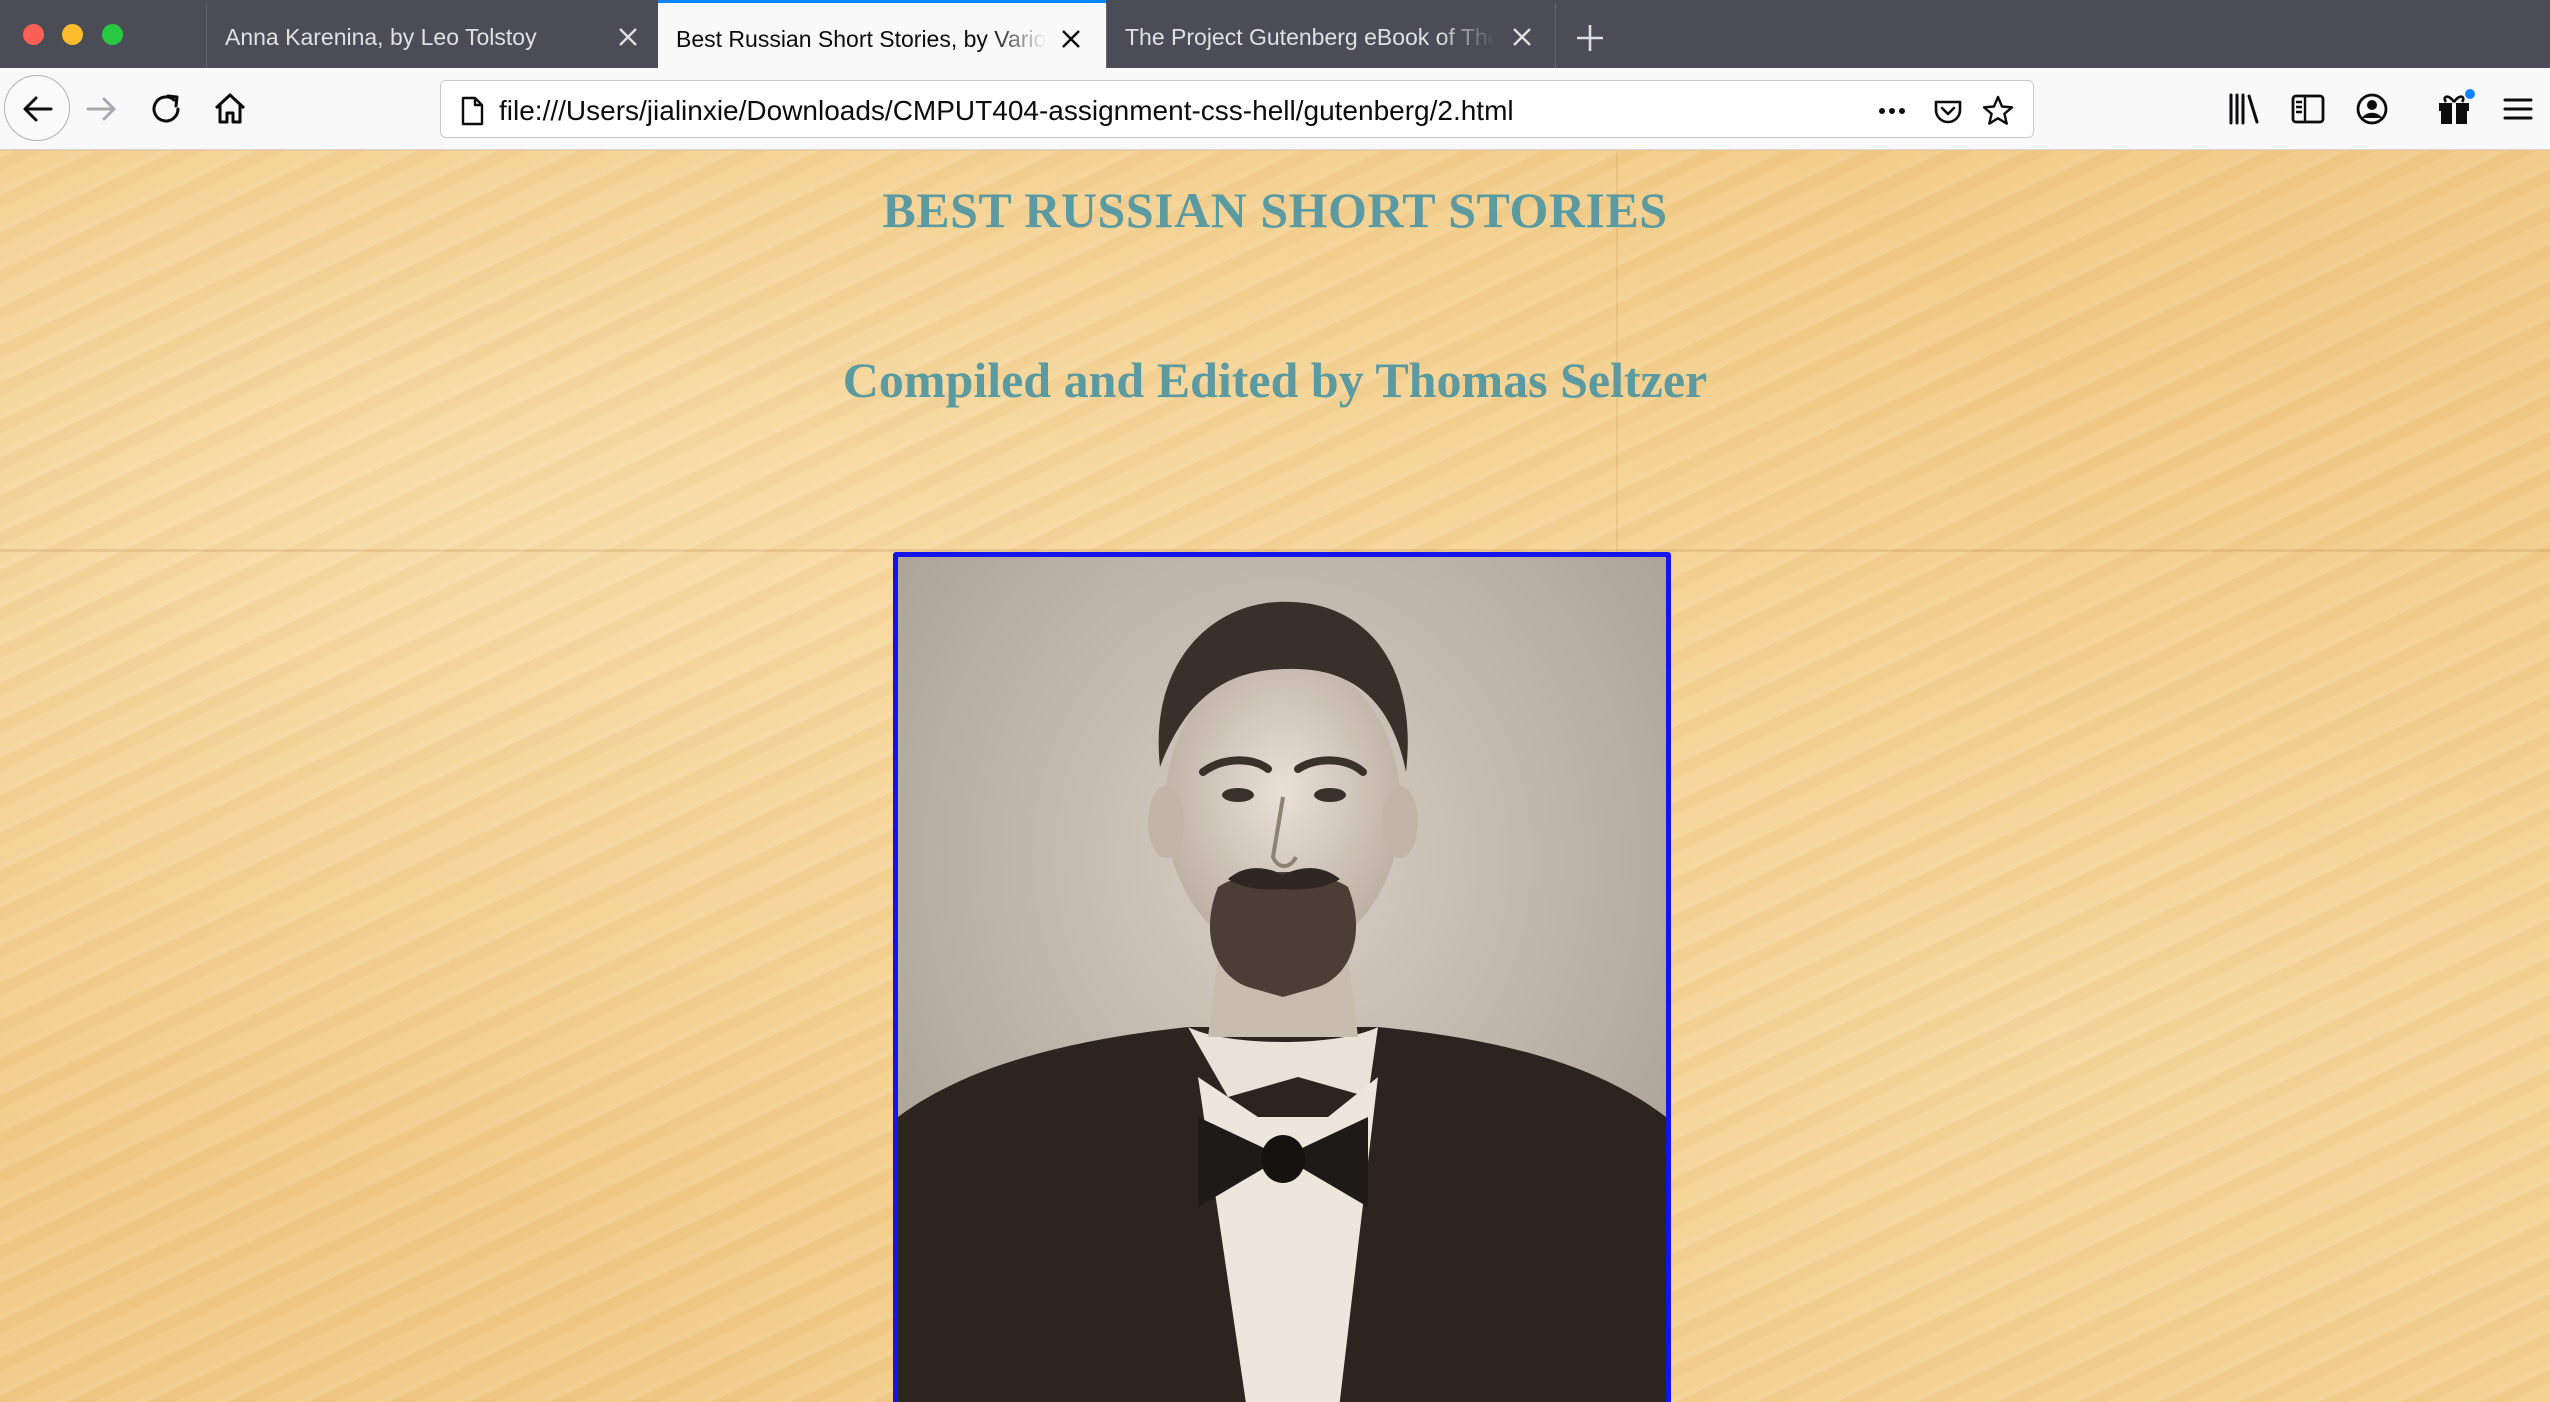 This screenshot has height=1402, width=2550. Describe the element at coordinates (381, 37) in the screenshot. I see `tab-title: Anna Karenina, by Leo Tolstoy` at that location.